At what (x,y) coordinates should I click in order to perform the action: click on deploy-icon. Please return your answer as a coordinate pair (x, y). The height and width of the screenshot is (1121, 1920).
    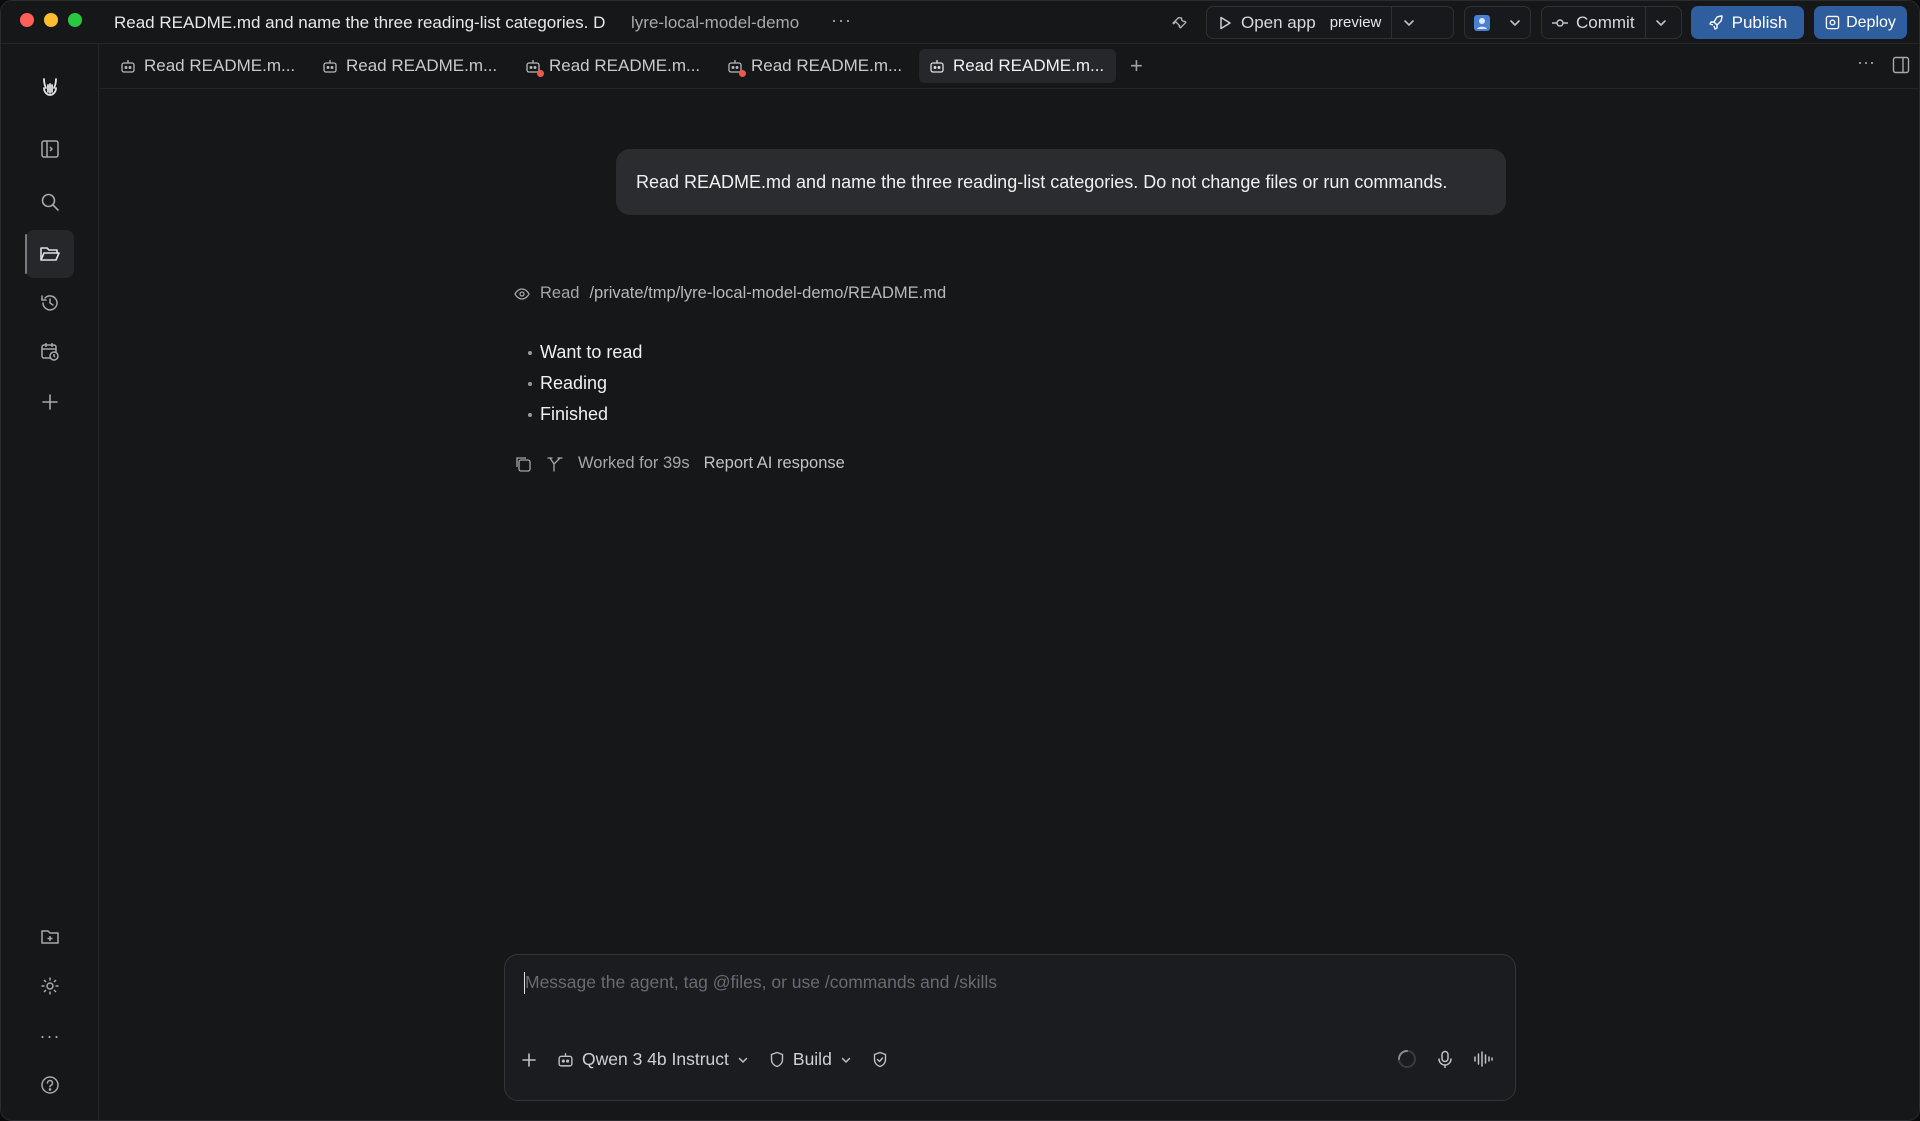
    Looking at the image, I should click on (1832, 22).